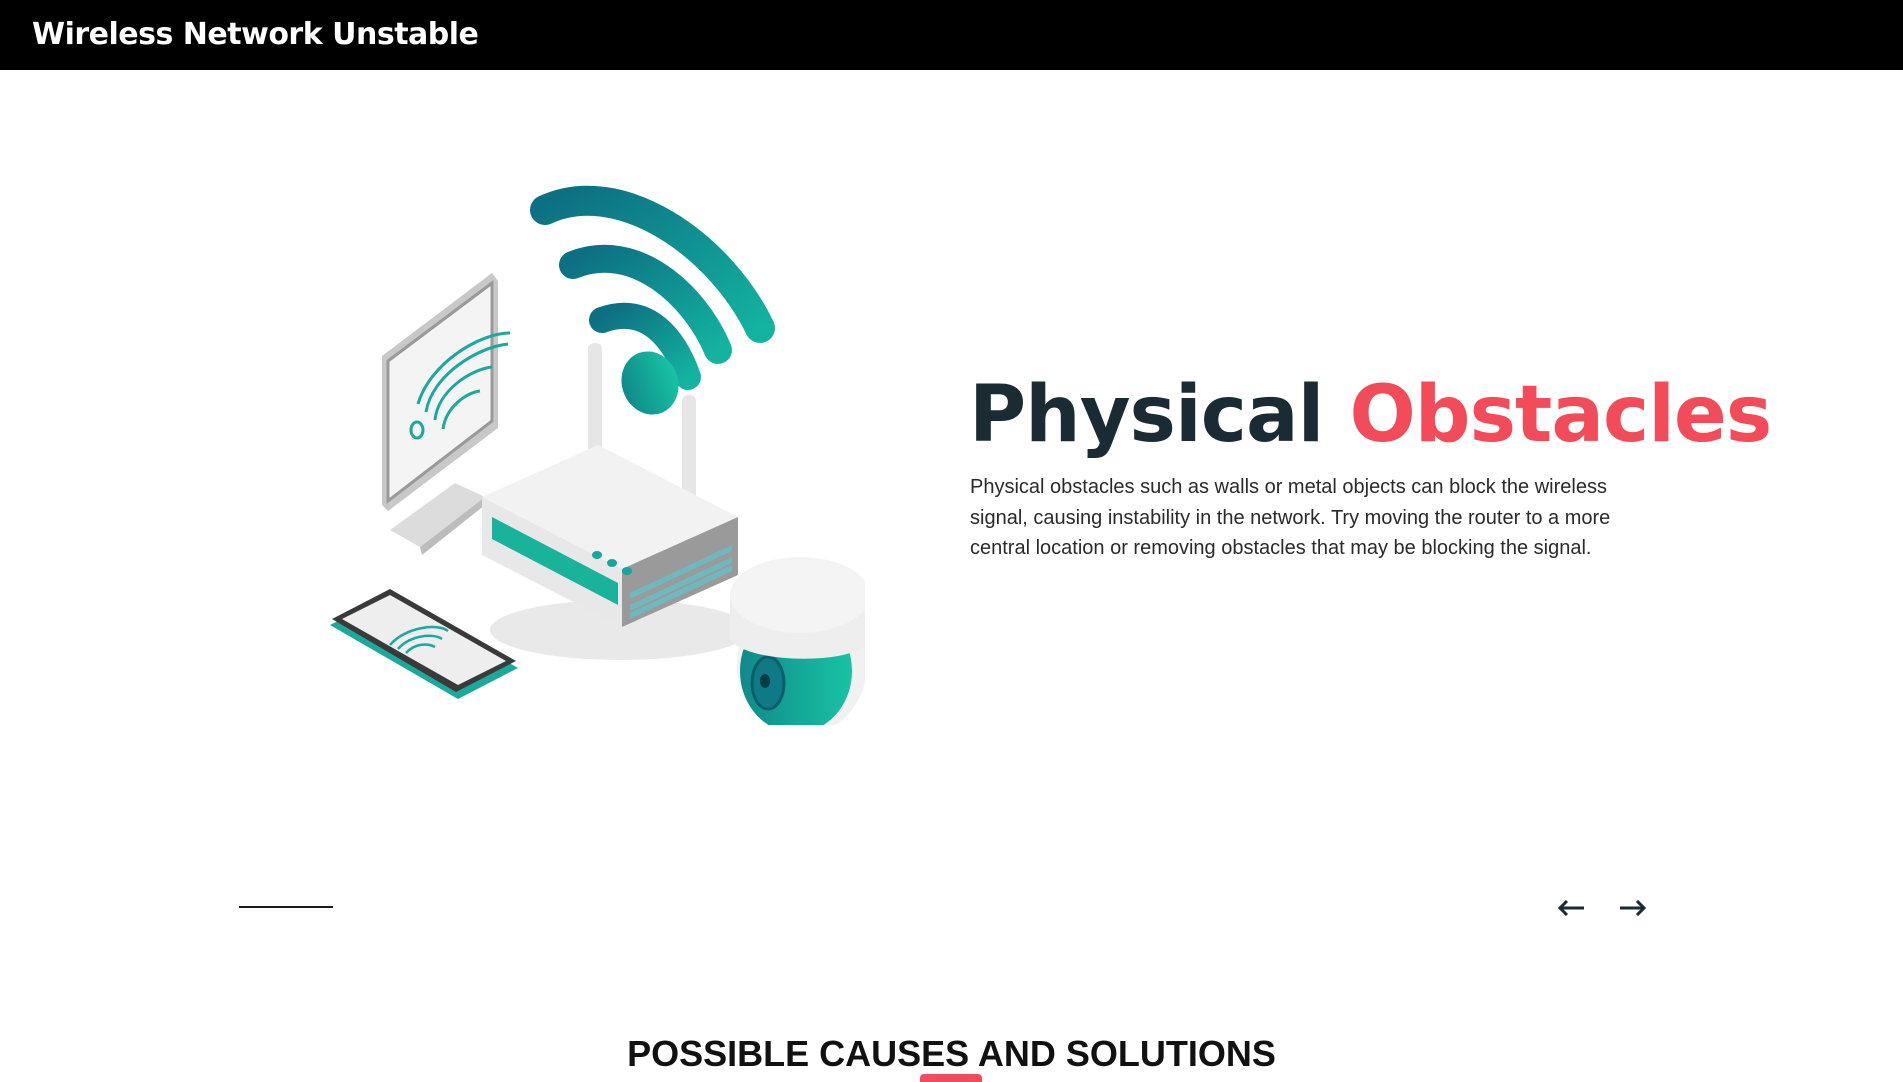 Image resolution: width=1903 pixels, height=1082 pixels. What do you see at coordinates (800, 646) in the screenshot?
I see `security-camera-icon` at bounding box center [800, 646].